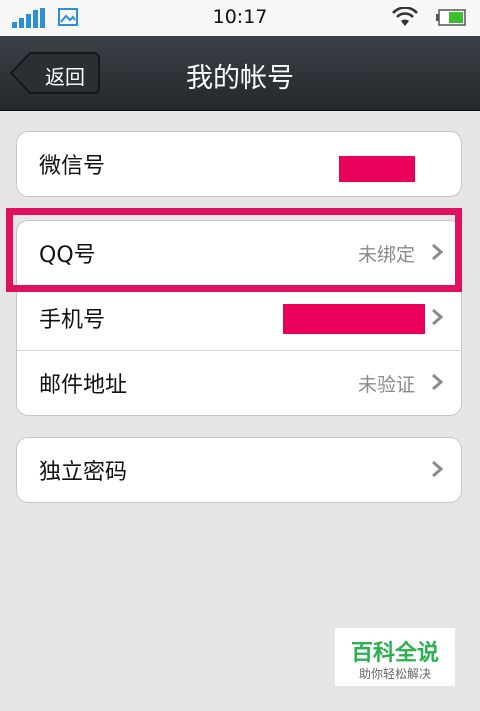 Image resolution: width=480 pixels, height=711 pixels. What do you see at coordinates (240, 78) in the screenshot?
I see `page-title: 我的帐号` at bounding box center [240, 78].